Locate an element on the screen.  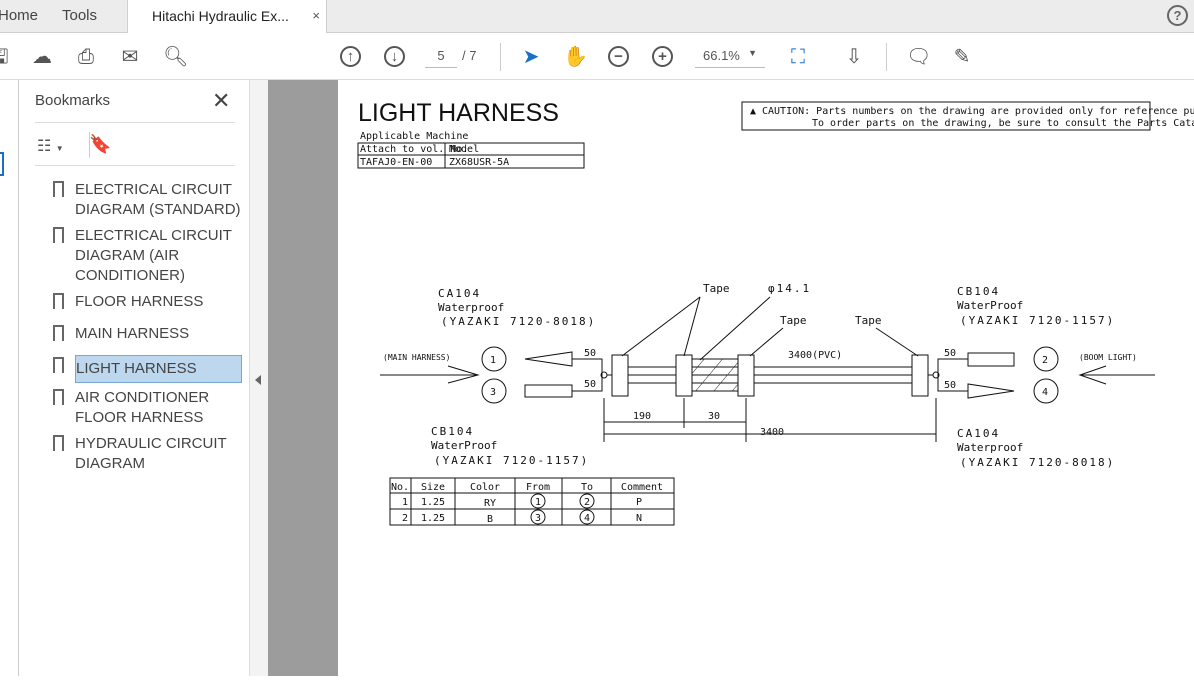
table-cell: 3 is located at coordinates (538, 518).